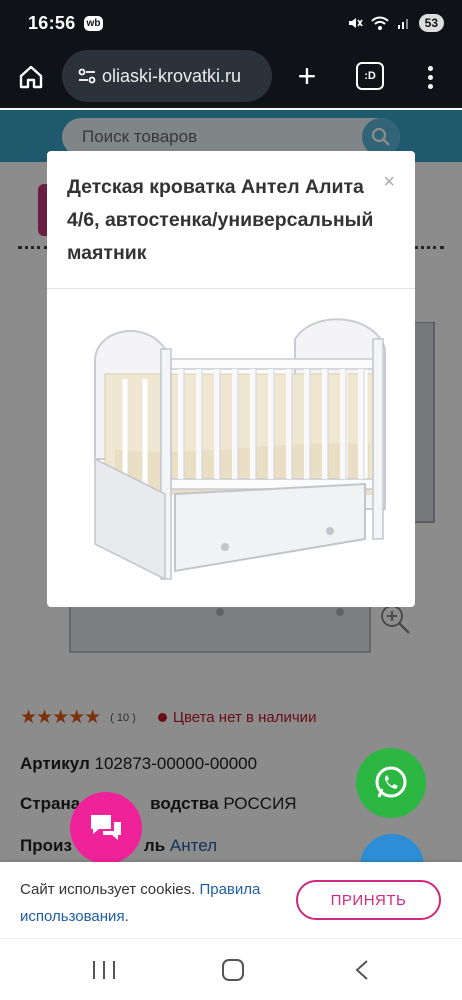  I want to click on site-settings-icon, so click(87, 76).